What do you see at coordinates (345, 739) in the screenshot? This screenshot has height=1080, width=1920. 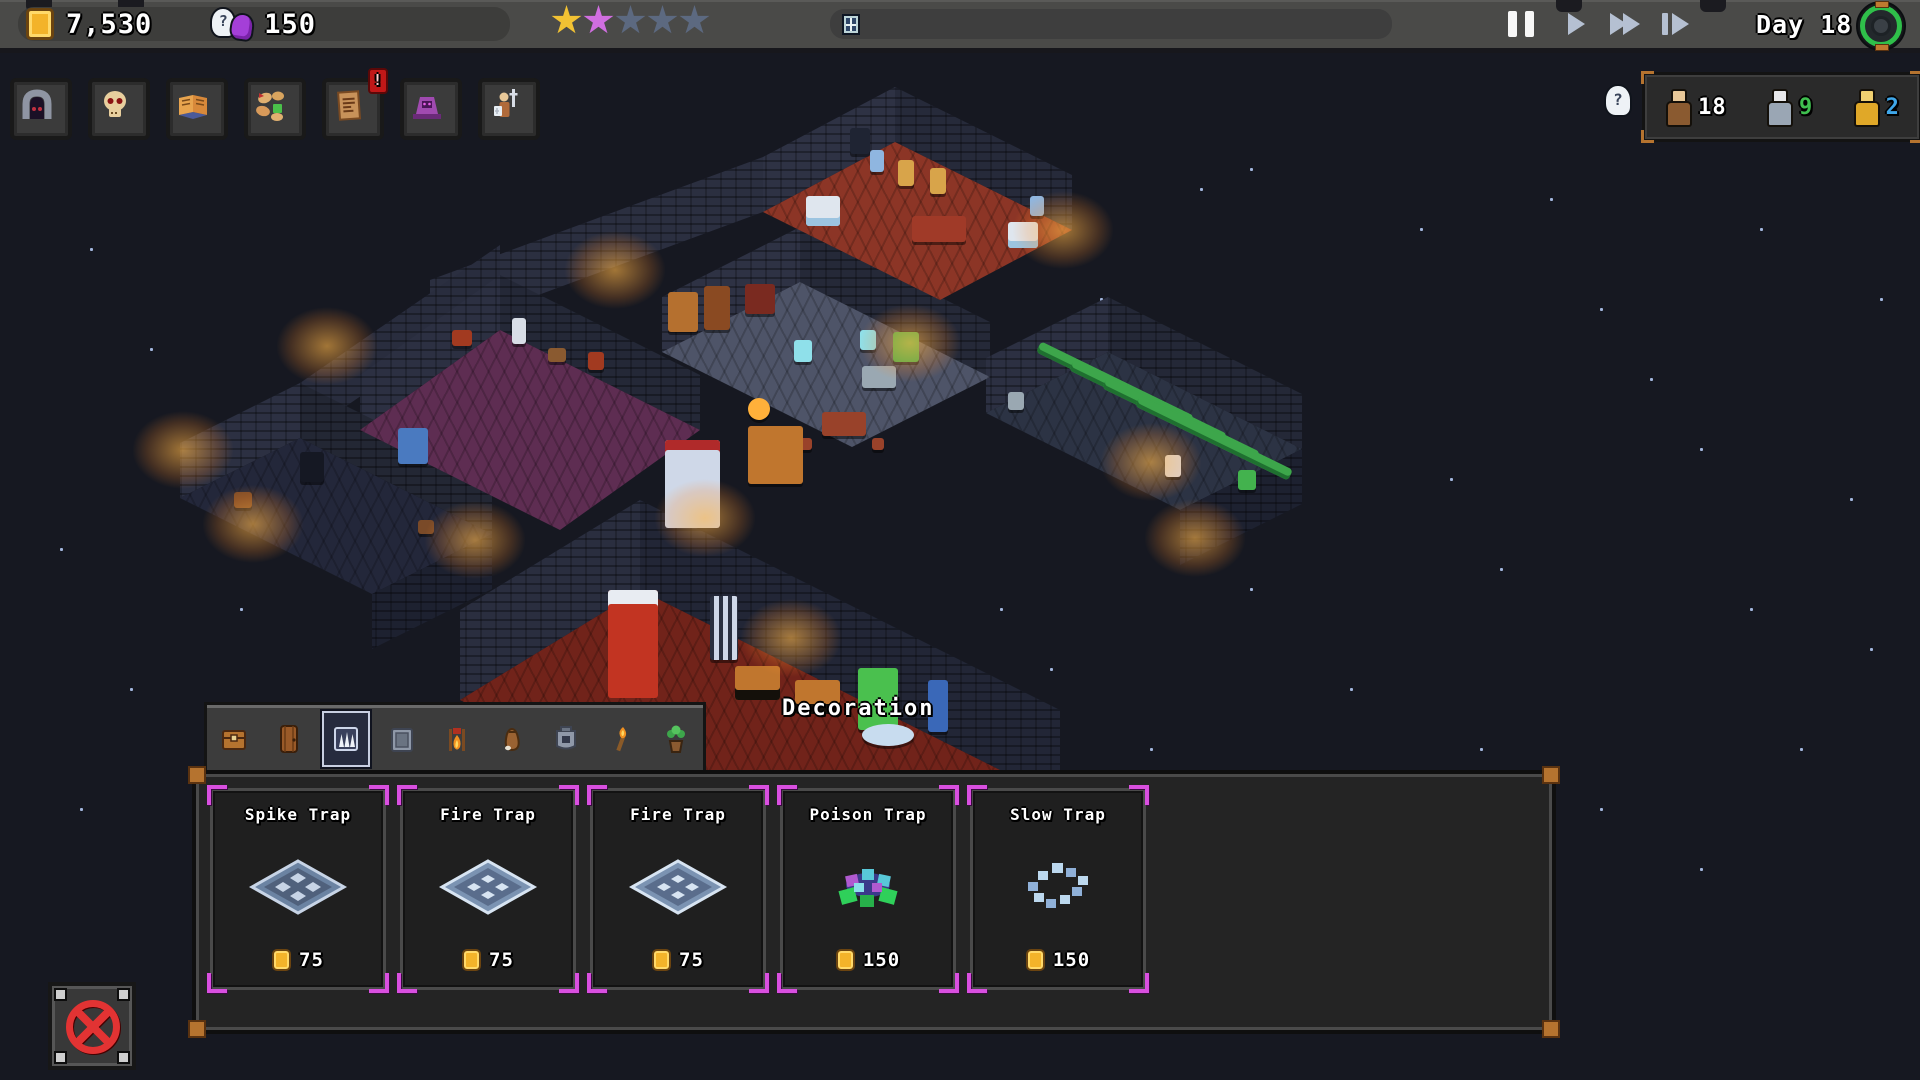 I see `tab-spike-traps` at bounding box center [345, 739].